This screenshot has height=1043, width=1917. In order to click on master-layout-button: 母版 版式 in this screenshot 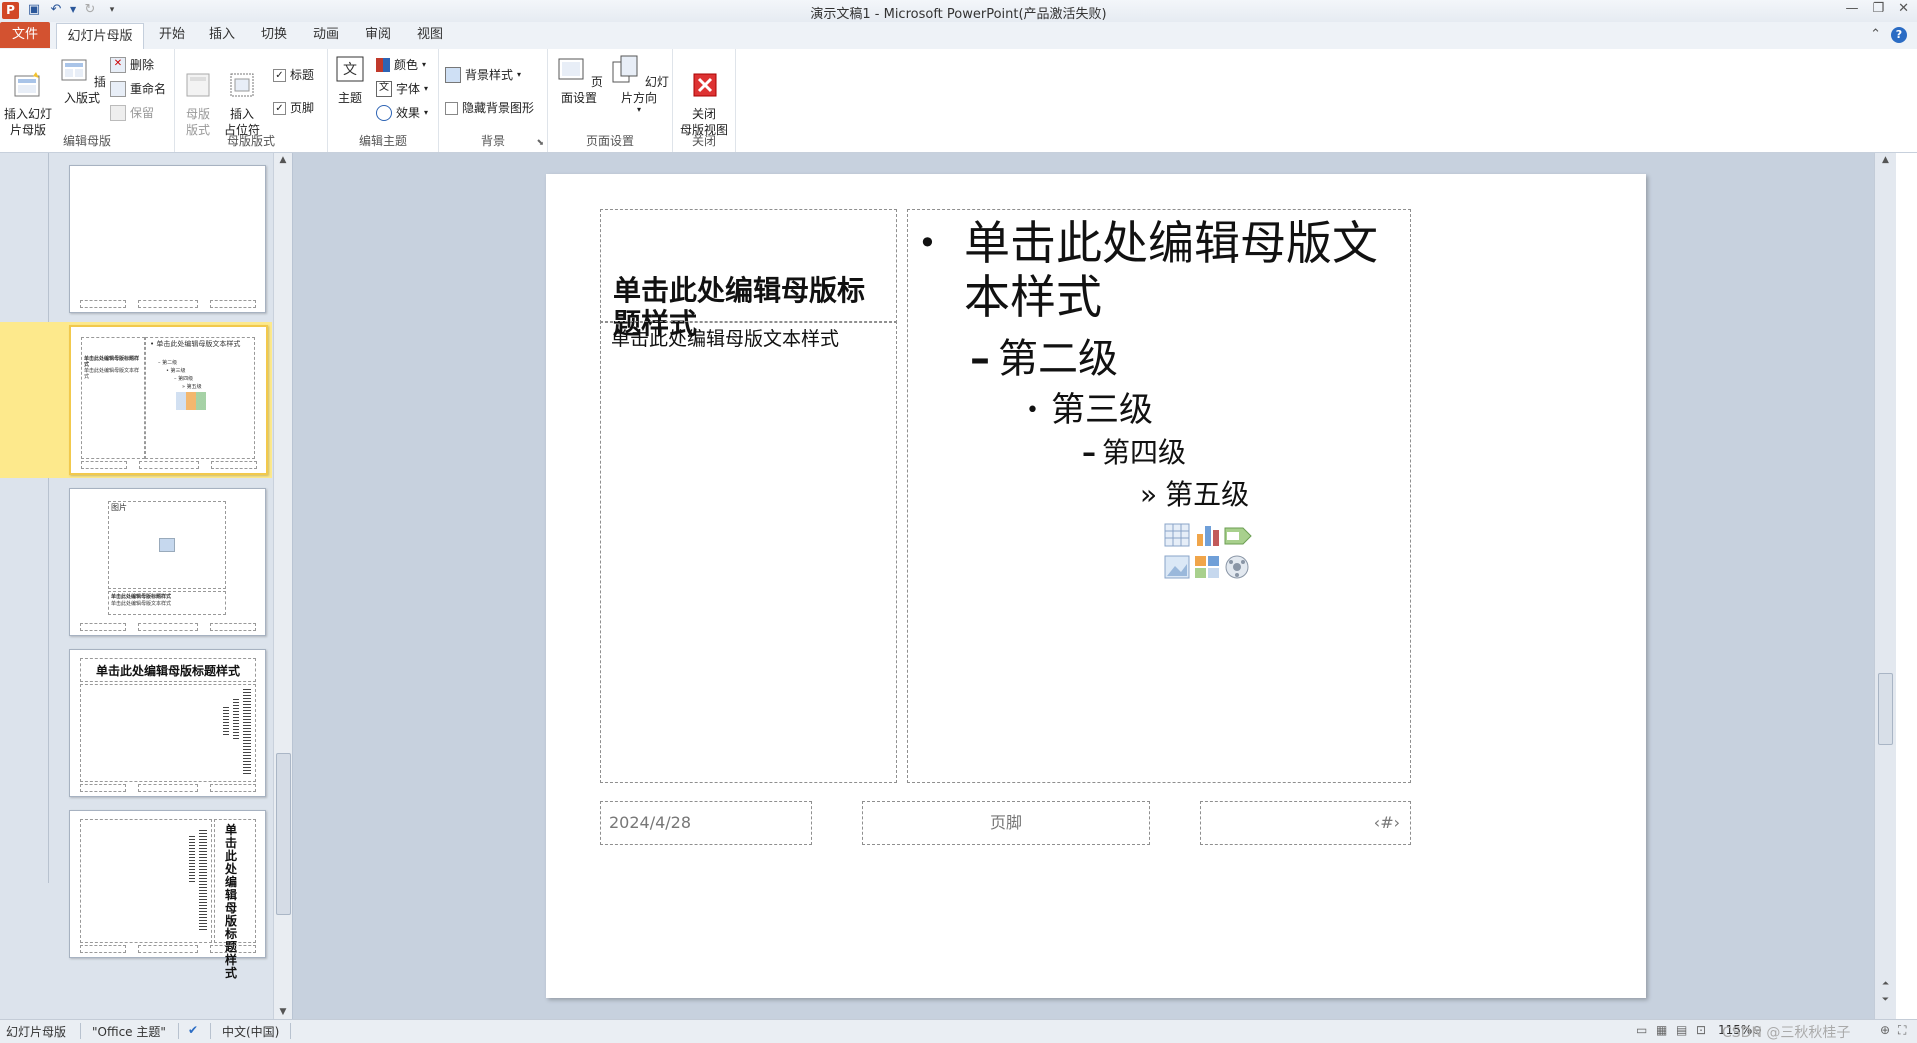, I will do `click(198, 96)`.